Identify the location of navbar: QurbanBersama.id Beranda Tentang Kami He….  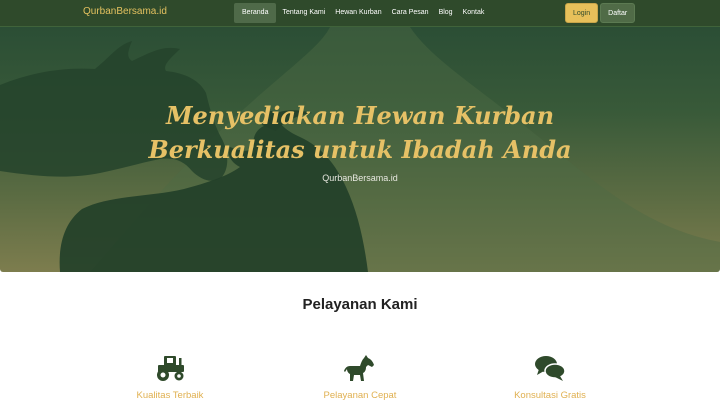
(360, 13).